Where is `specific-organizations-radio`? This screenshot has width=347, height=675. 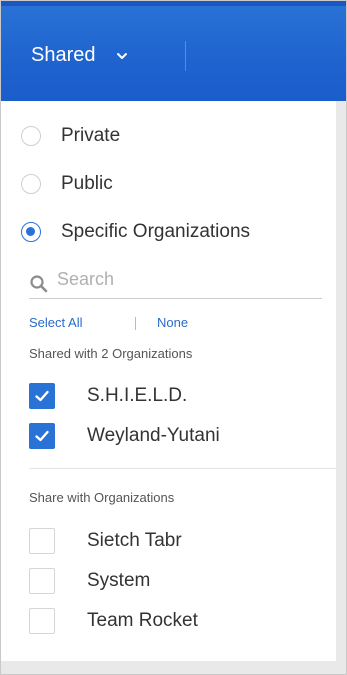 specific-organizations-radio is located at coordinates (31, 232).